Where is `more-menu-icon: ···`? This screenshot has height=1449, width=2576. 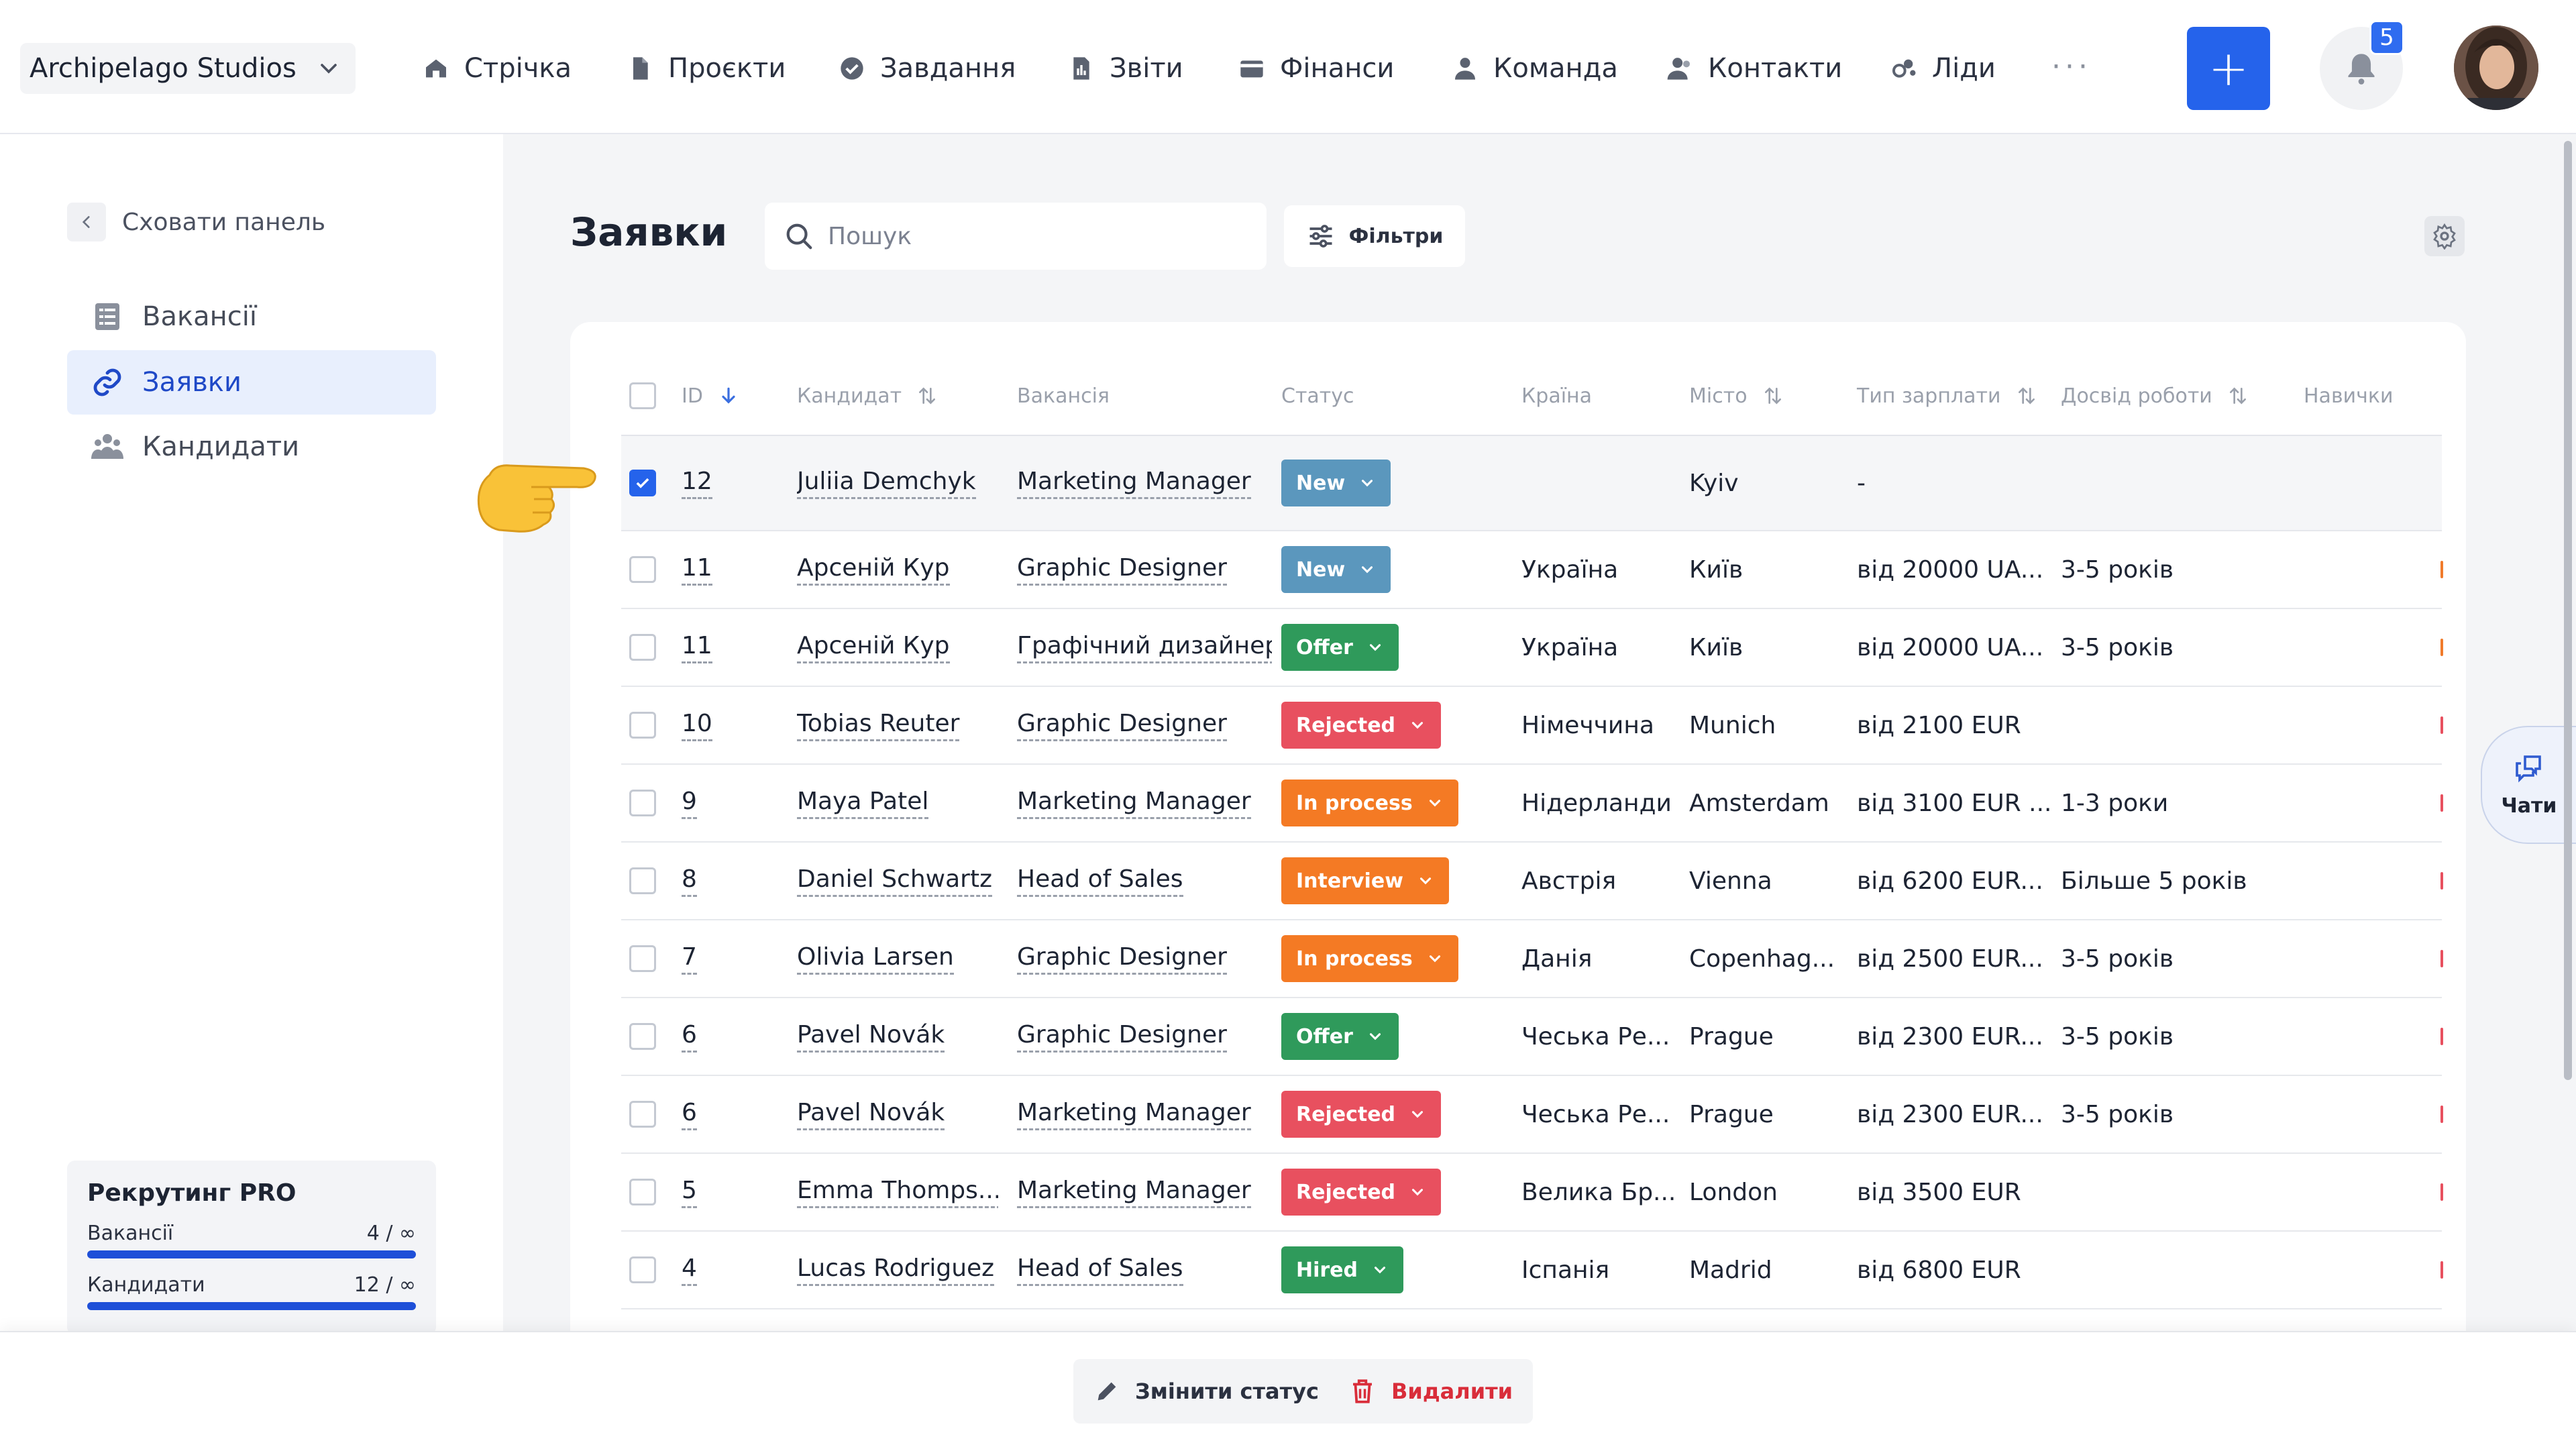
more-menu-icon: ··· is located at coordinates (2071, 67).